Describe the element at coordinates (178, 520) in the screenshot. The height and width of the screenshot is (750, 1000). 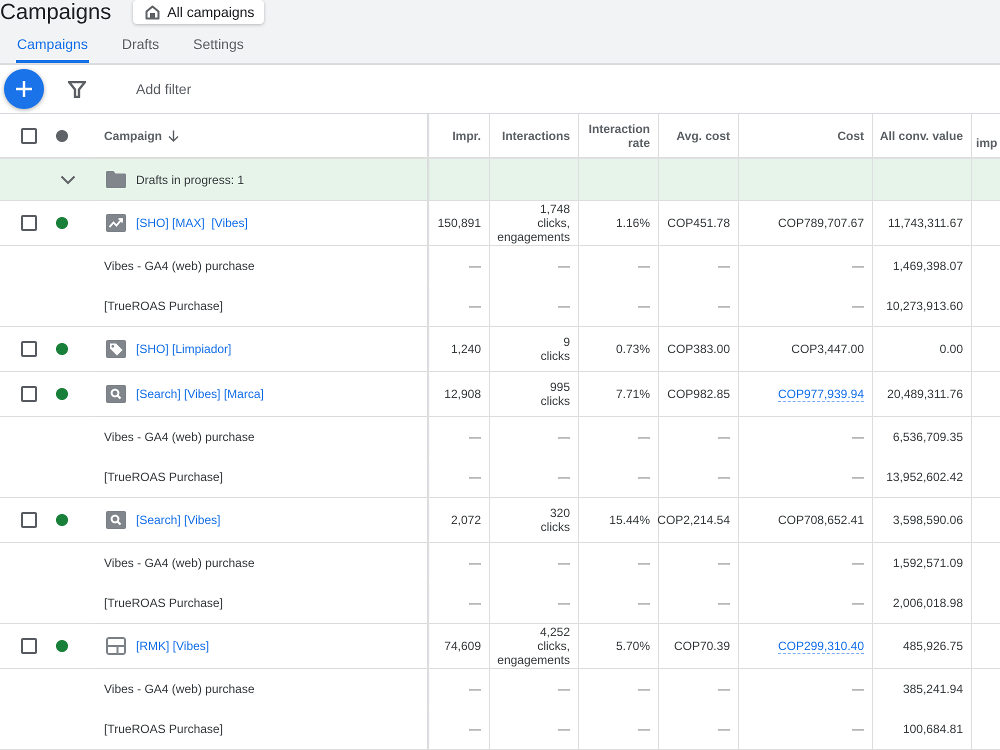
I see `campaign-link: [Search] [Vibes]` at that location.